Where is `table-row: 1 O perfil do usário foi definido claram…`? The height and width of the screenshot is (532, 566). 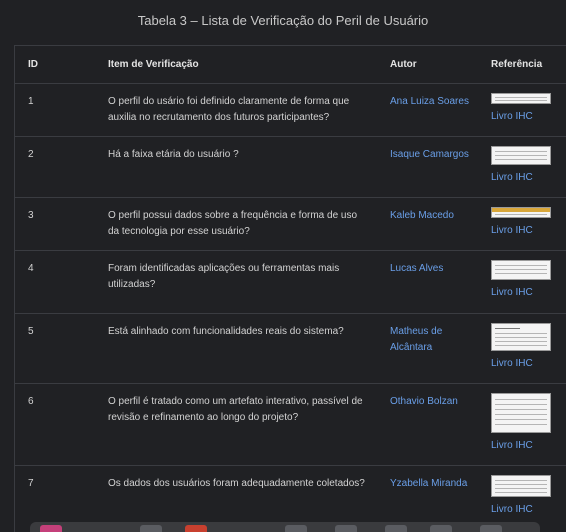 table-row: 1 O perfil do usário foi definido claram… is located at coordinates (290, 110).